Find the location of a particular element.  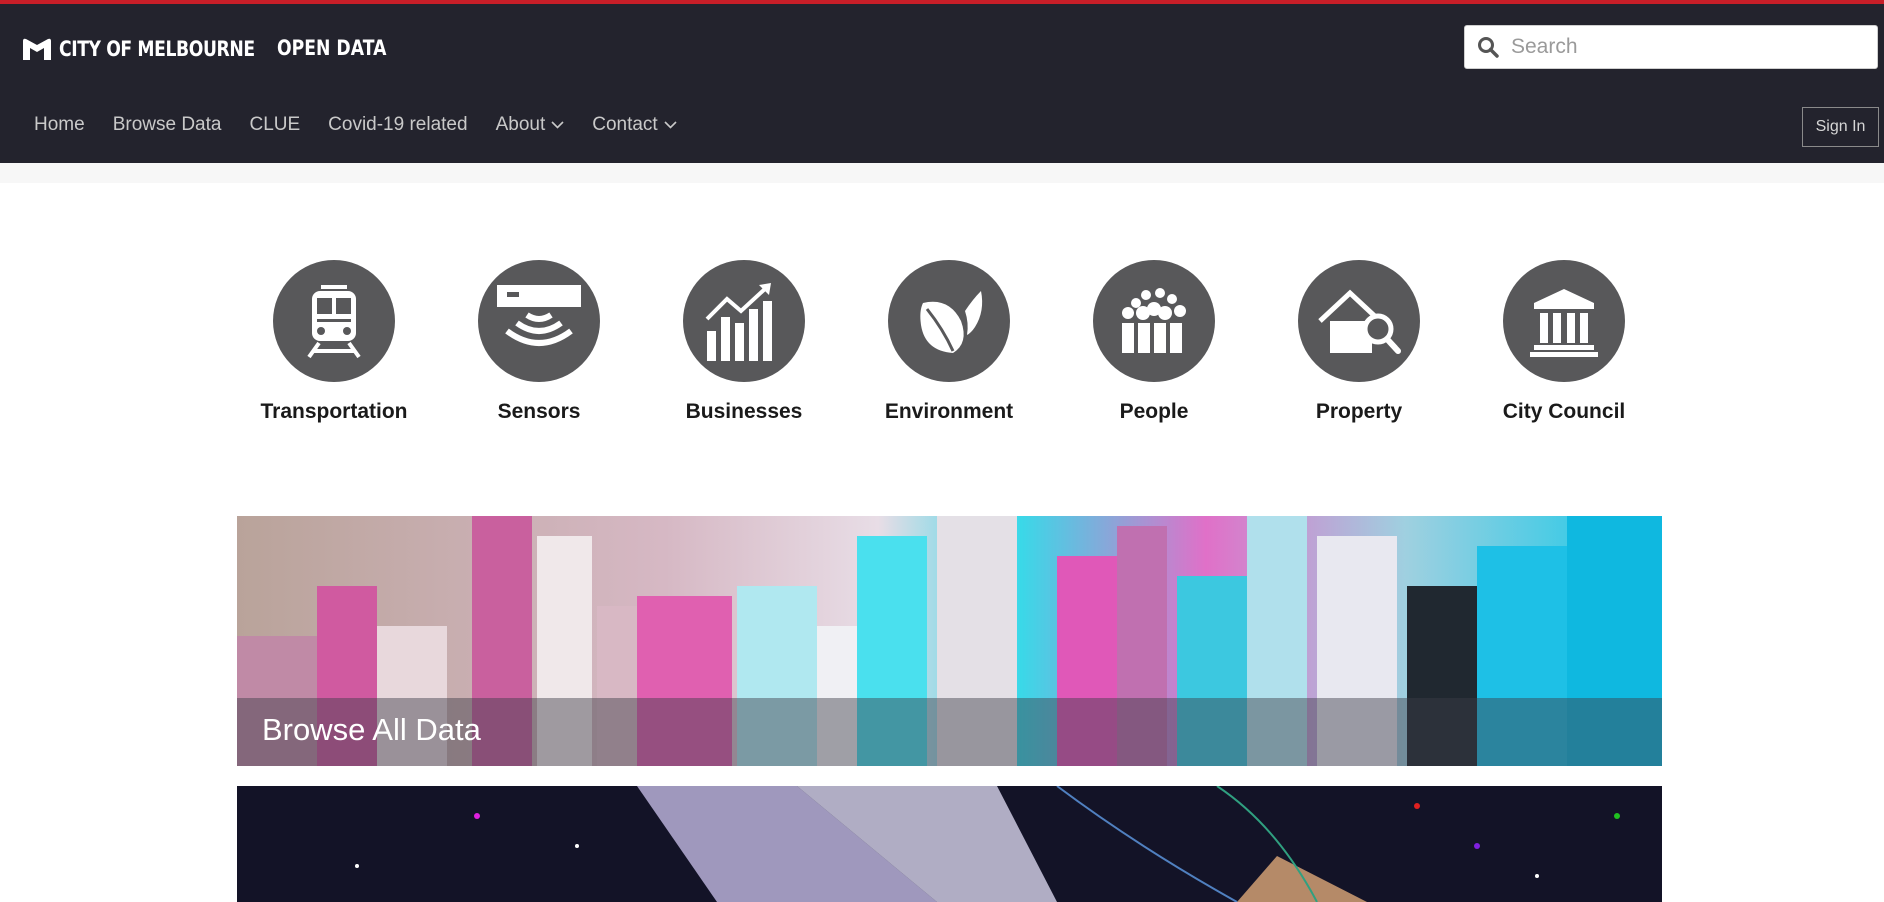

nav-contact-label: Contact is located at coordinates (625, 124).